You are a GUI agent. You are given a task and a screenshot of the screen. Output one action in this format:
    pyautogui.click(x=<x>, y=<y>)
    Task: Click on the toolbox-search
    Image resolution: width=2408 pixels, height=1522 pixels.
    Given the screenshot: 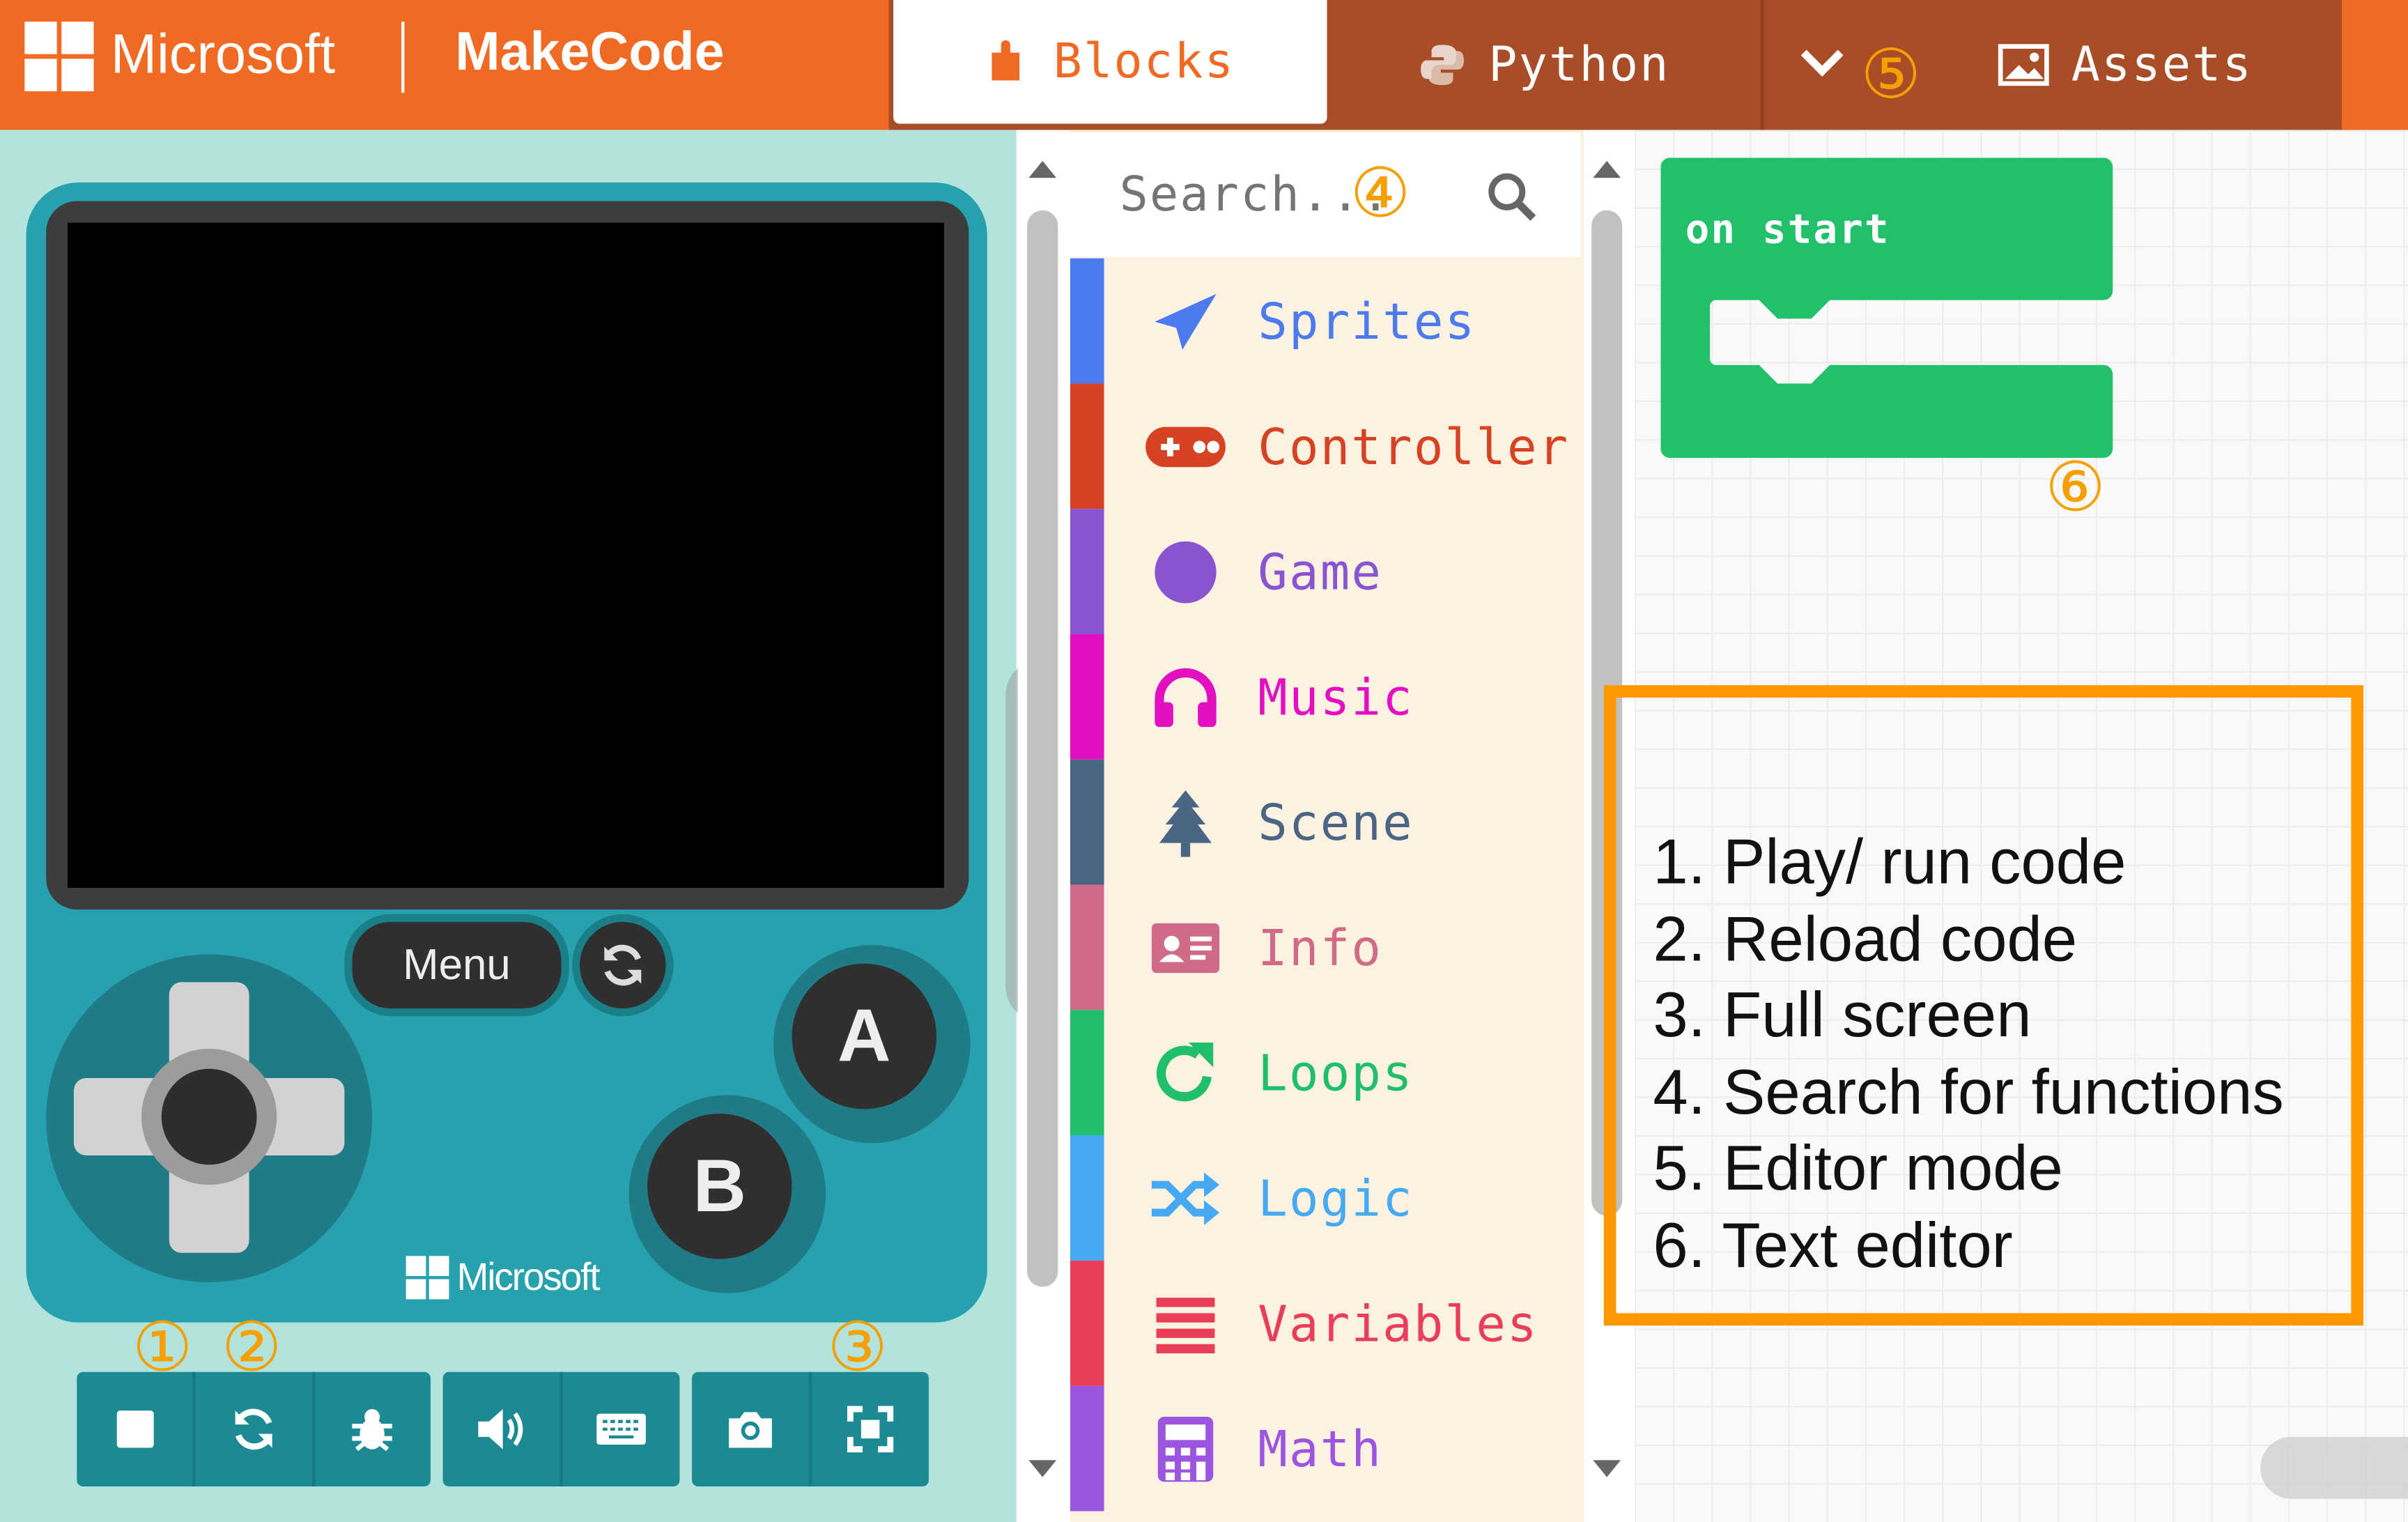 What is the action you would take?
    pyautogui.click(x=1326, y=194)
    